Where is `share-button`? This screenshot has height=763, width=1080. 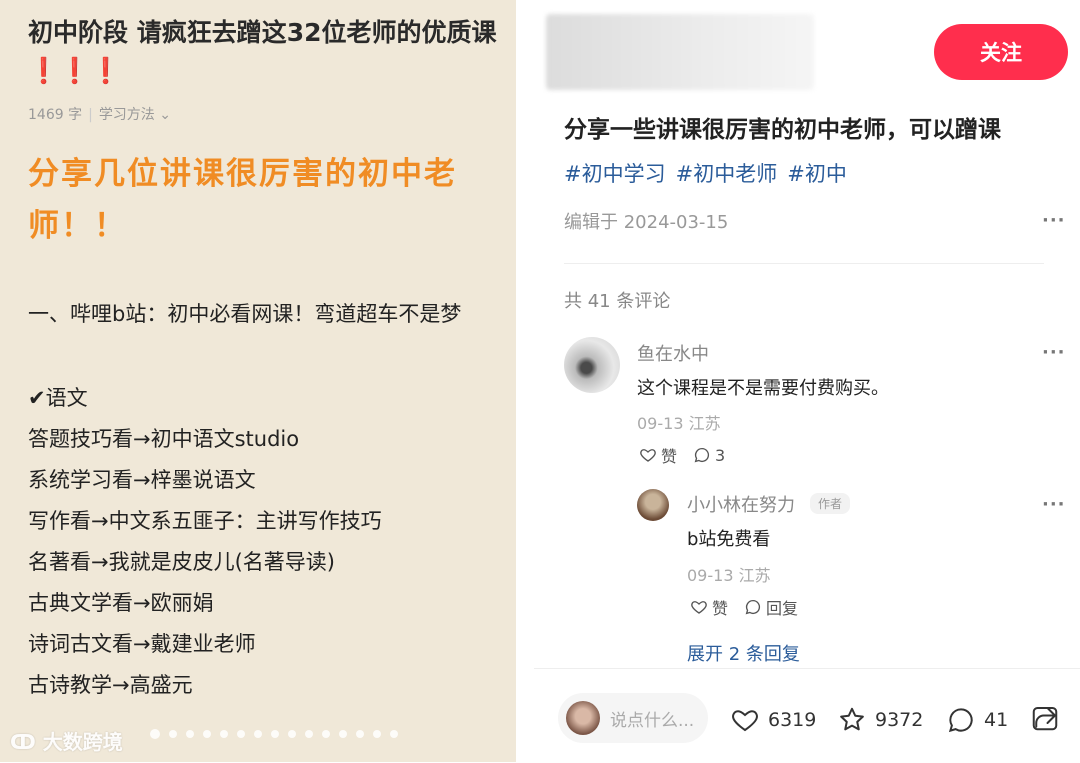
share-button is located at coordinates (1045, 720).